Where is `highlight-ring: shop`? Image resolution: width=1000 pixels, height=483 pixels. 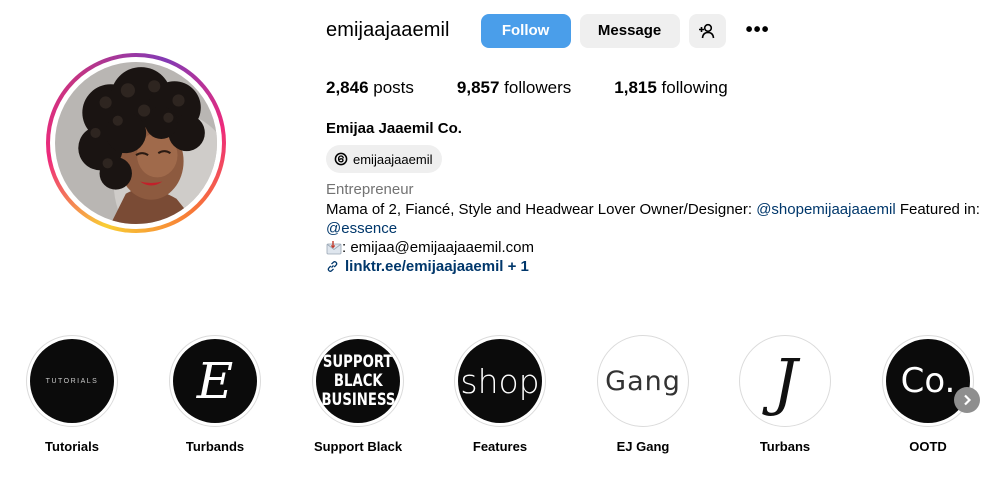
highlight-ring: shop is located at coordinates (500, 381).